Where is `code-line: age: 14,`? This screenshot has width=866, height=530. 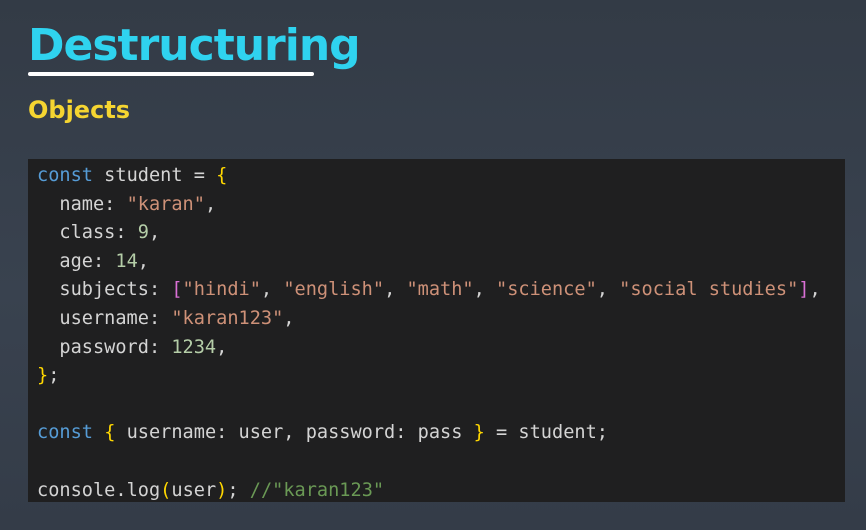 code-line: age: 14, is located at coordinates (441, 262).